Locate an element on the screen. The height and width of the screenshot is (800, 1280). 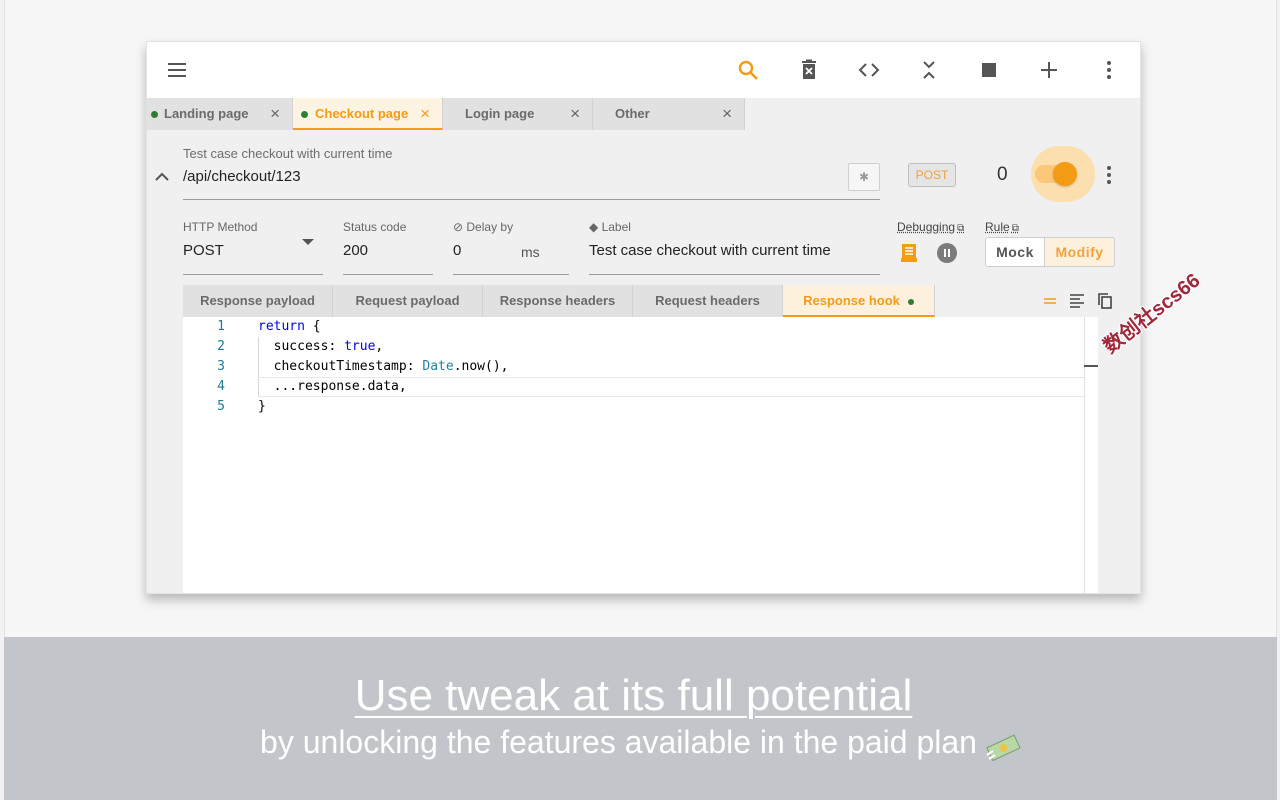
copy-icon is located at coordinates (1105, 301).